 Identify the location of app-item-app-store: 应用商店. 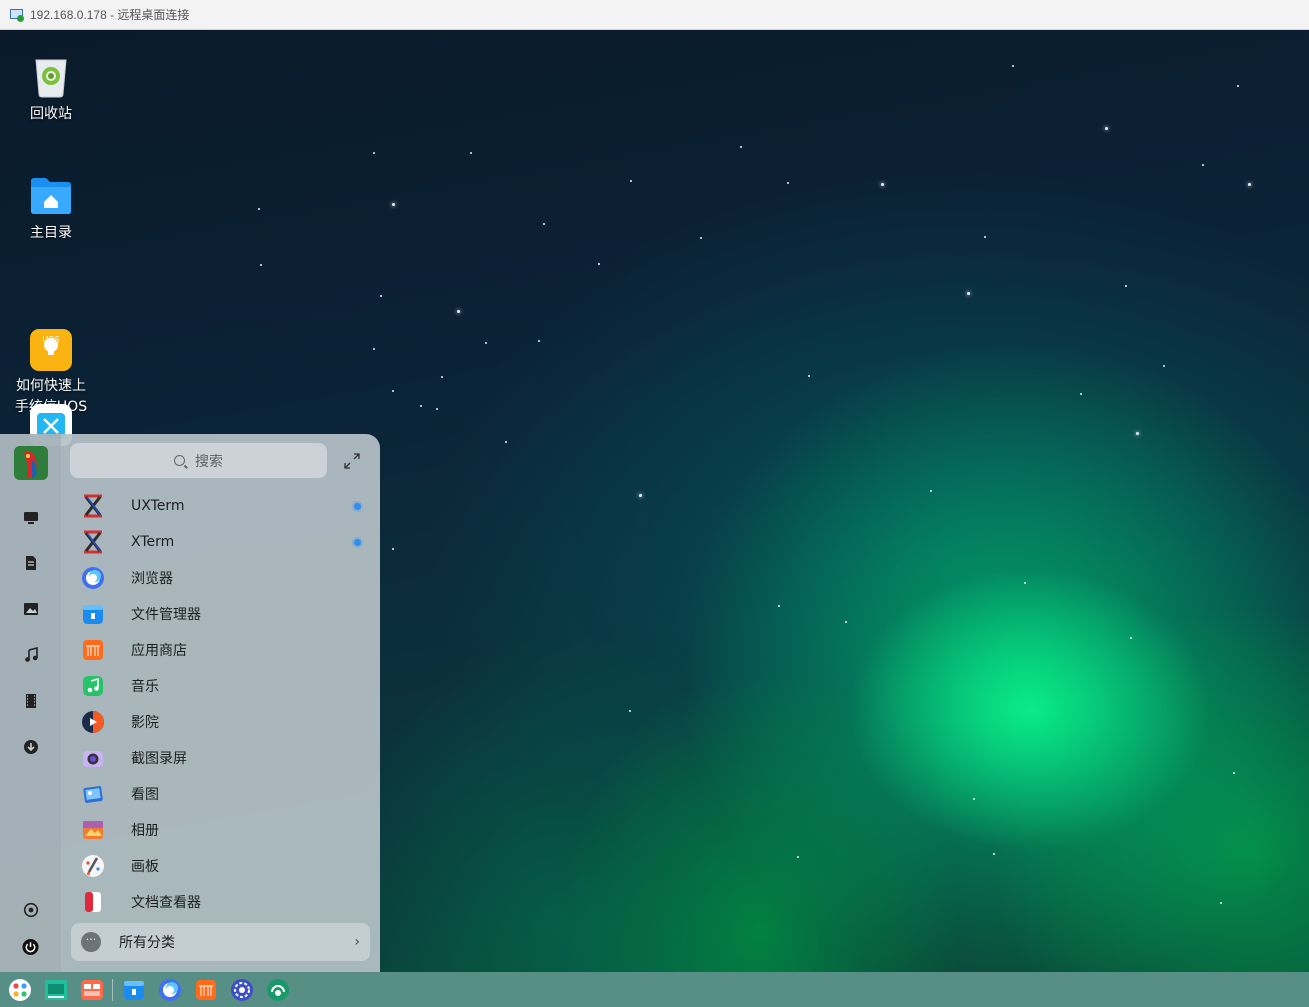
(220, 650).